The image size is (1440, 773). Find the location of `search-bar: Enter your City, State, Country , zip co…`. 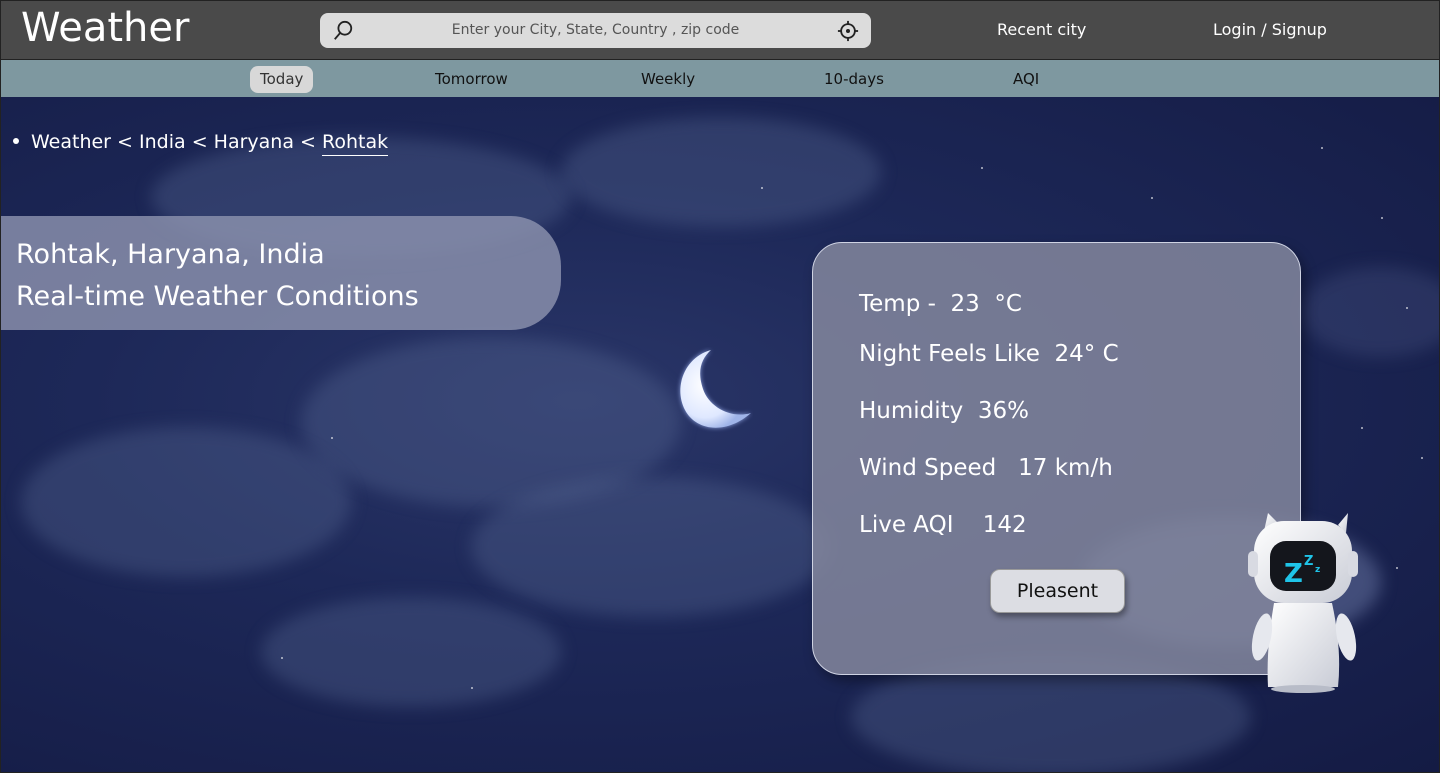

search-bar: Enter your City, State, Country , zip co… is located at coordinates (595, 30).